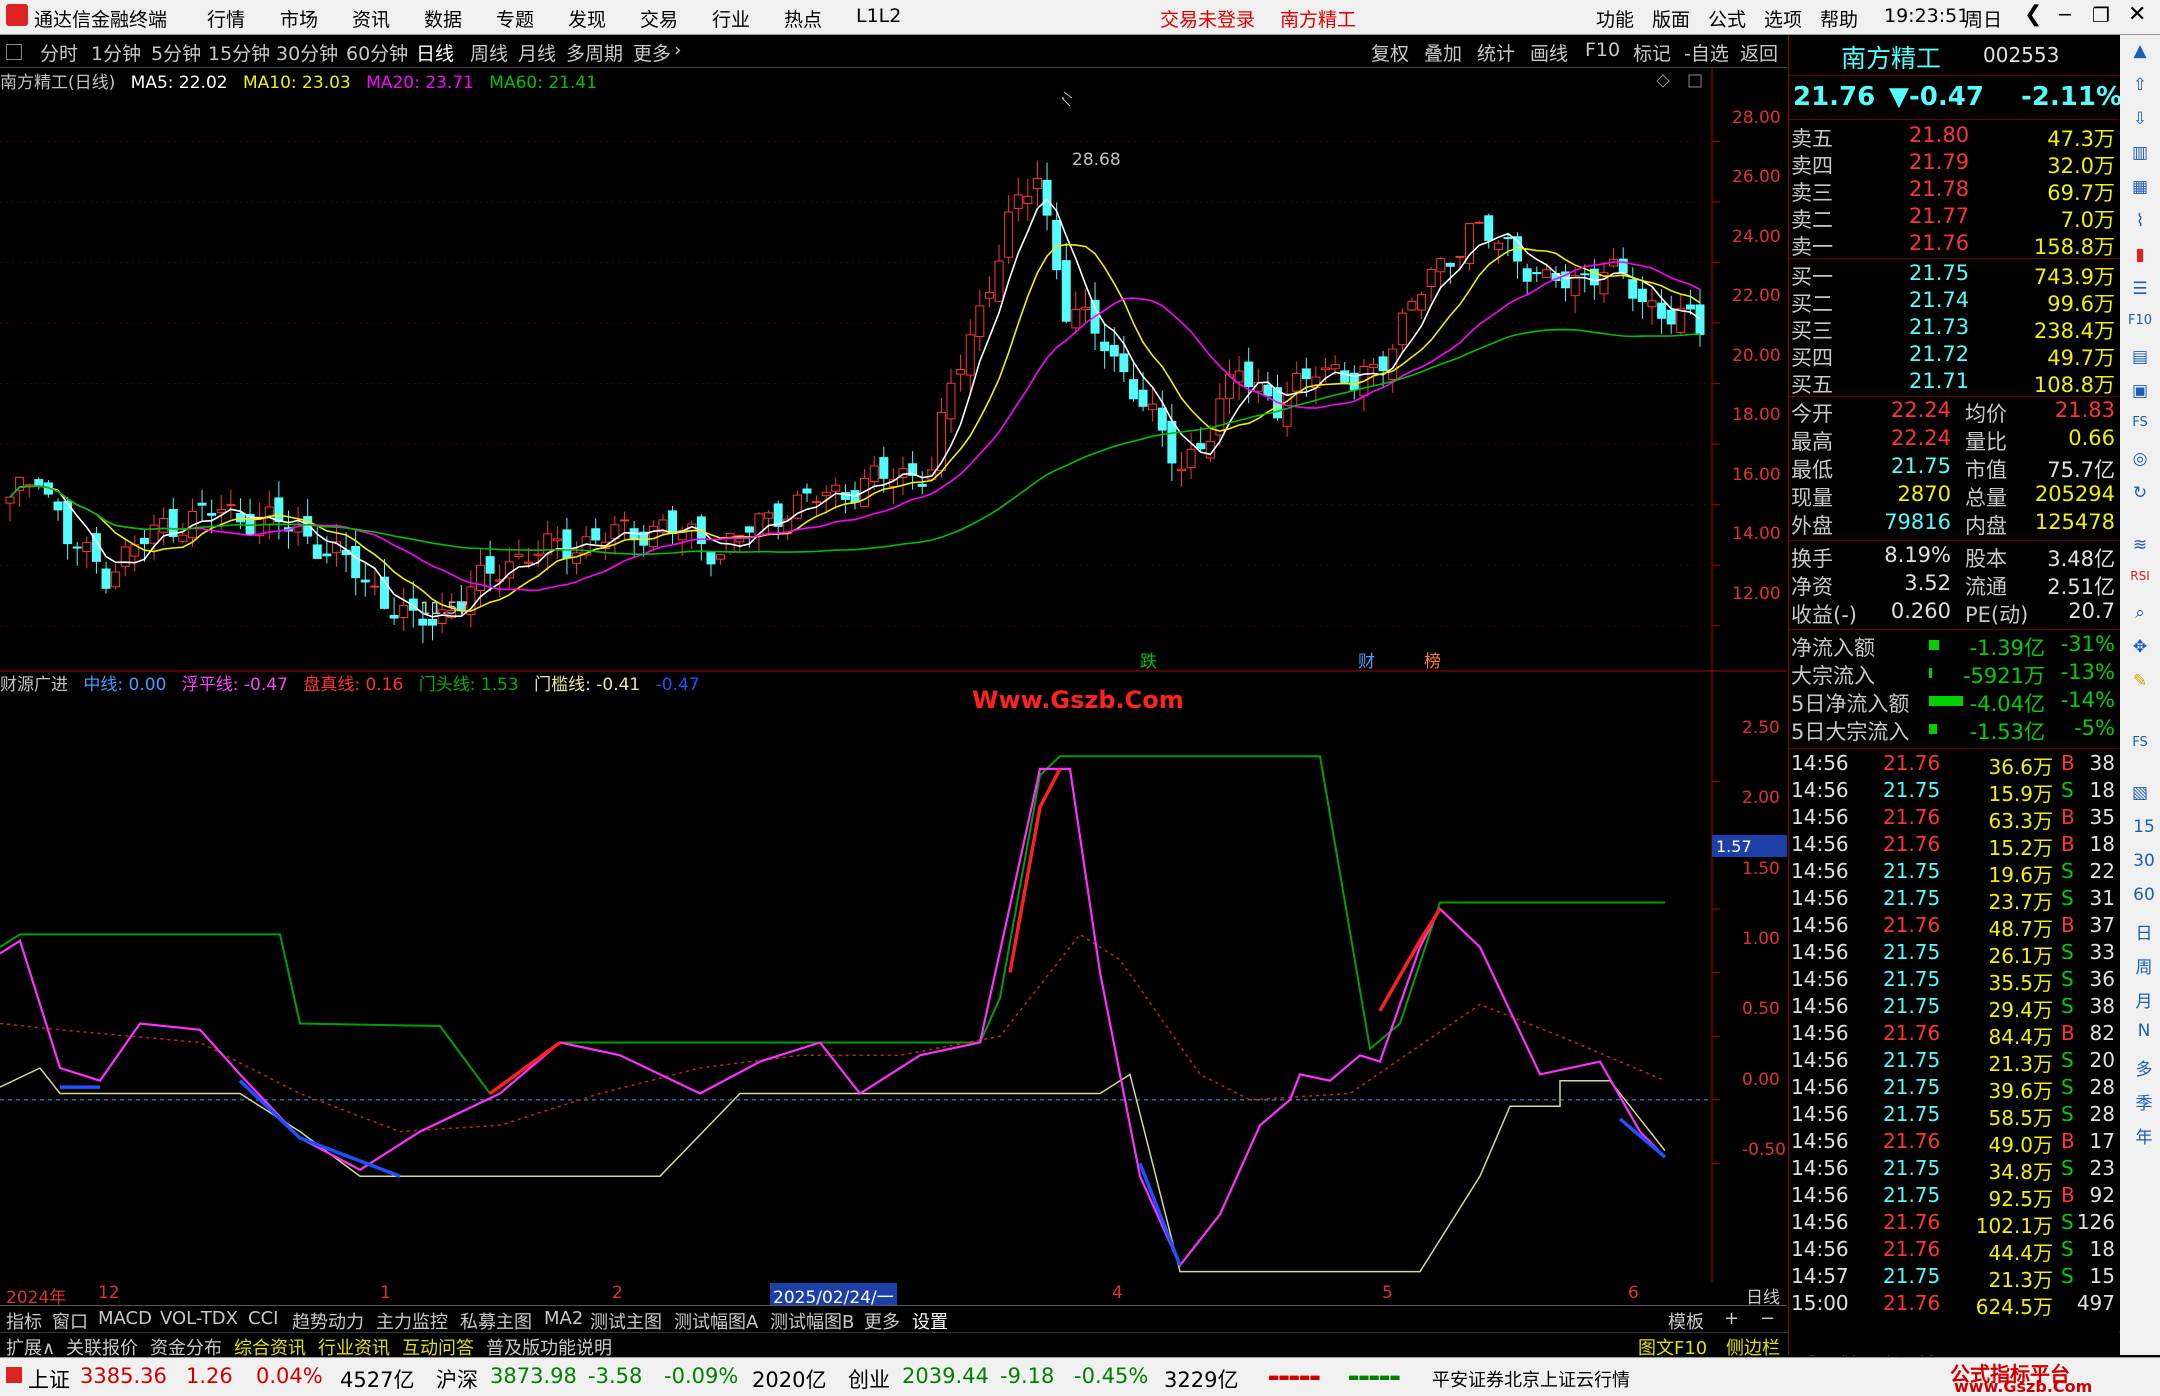 The width and height of the screenshot is (2160, 1396). Describe the element at coordinates (2140, 652) in the screenshot. I see `sidebar-move-icon: ✥` at that location.